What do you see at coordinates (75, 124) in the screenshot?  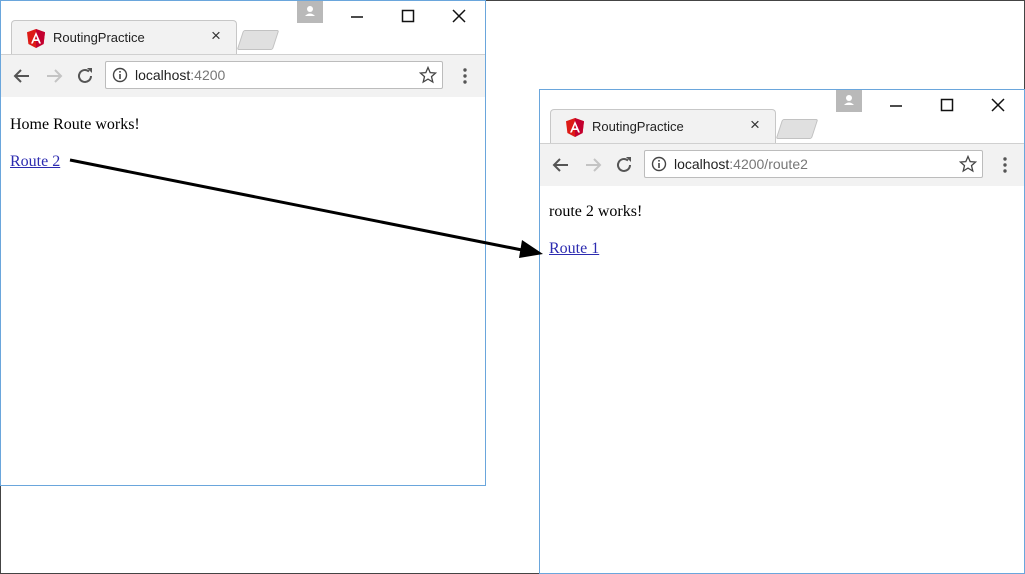 I see `page-heading: Home Route works!` at bounding box center [75, 124].